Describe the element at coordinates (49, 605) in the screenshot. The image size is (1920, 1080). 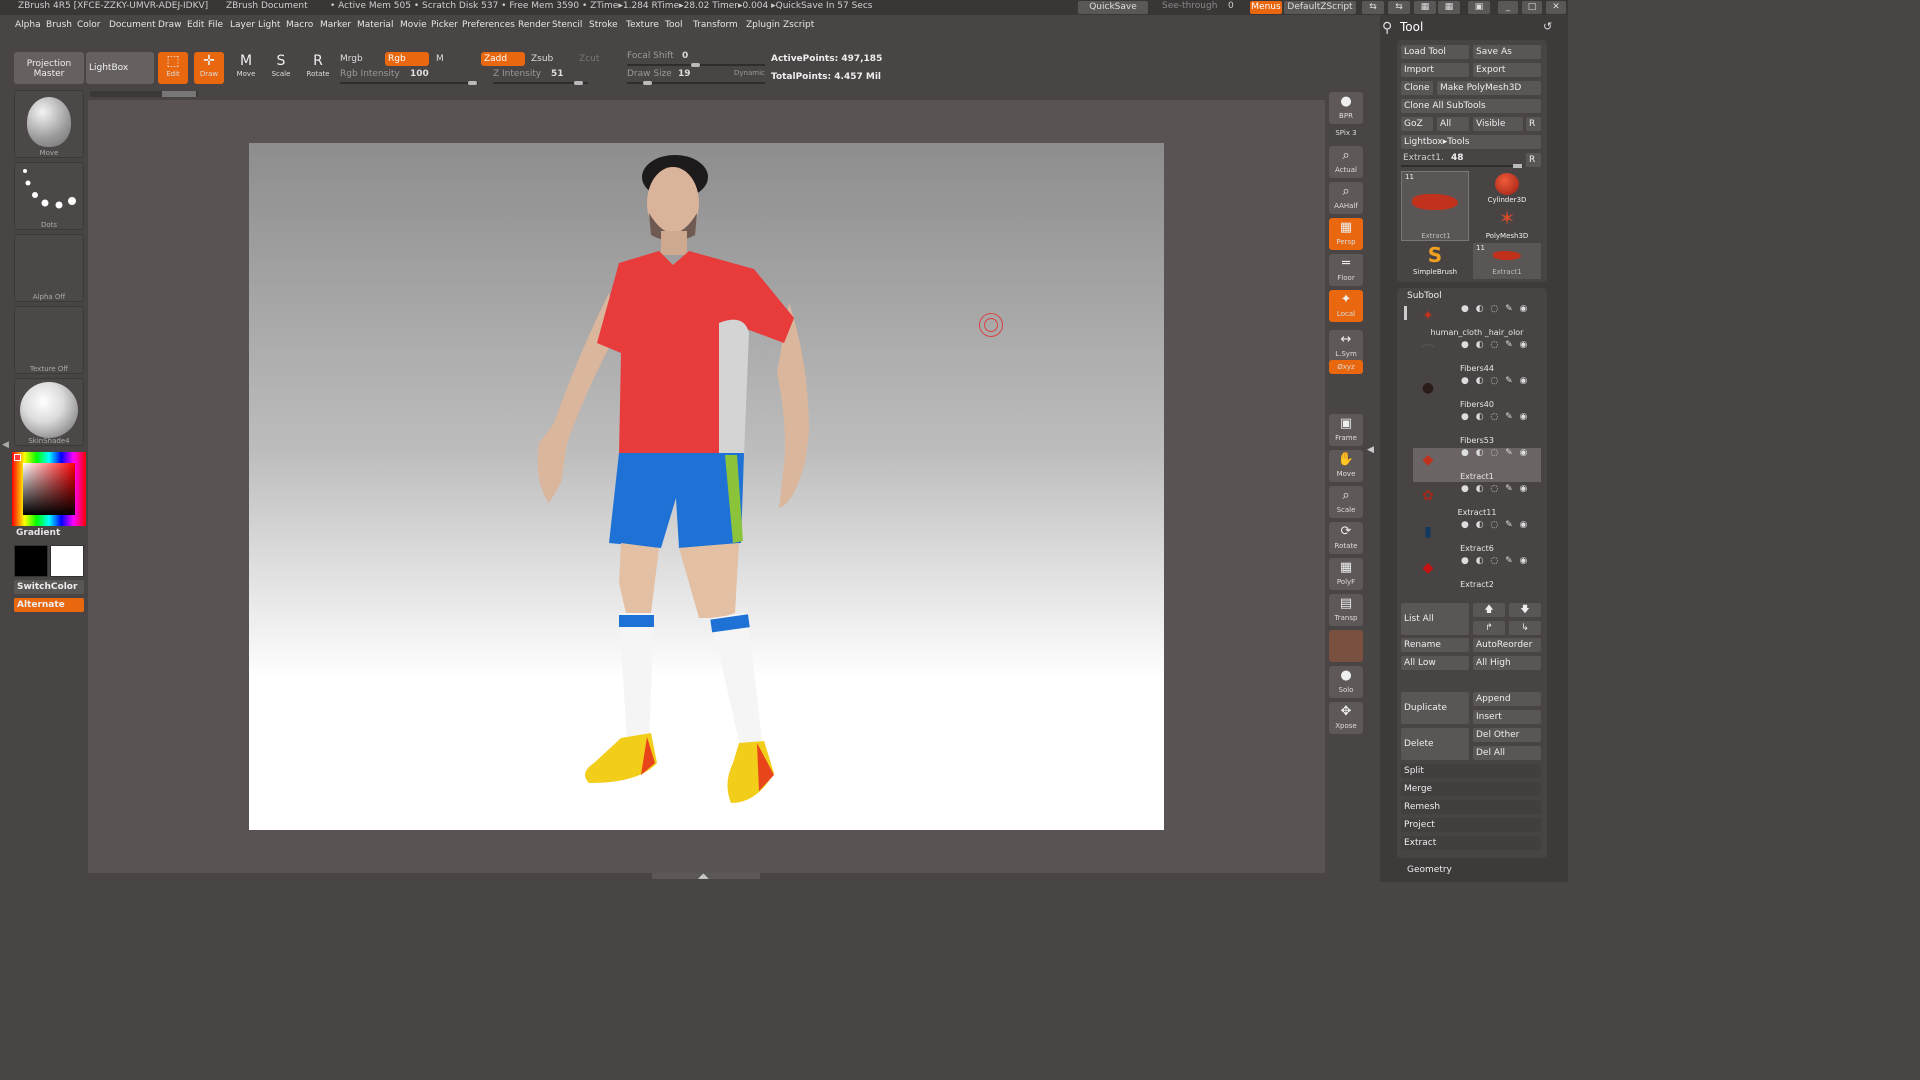
I see `alternate-button: Alternate` at that location.